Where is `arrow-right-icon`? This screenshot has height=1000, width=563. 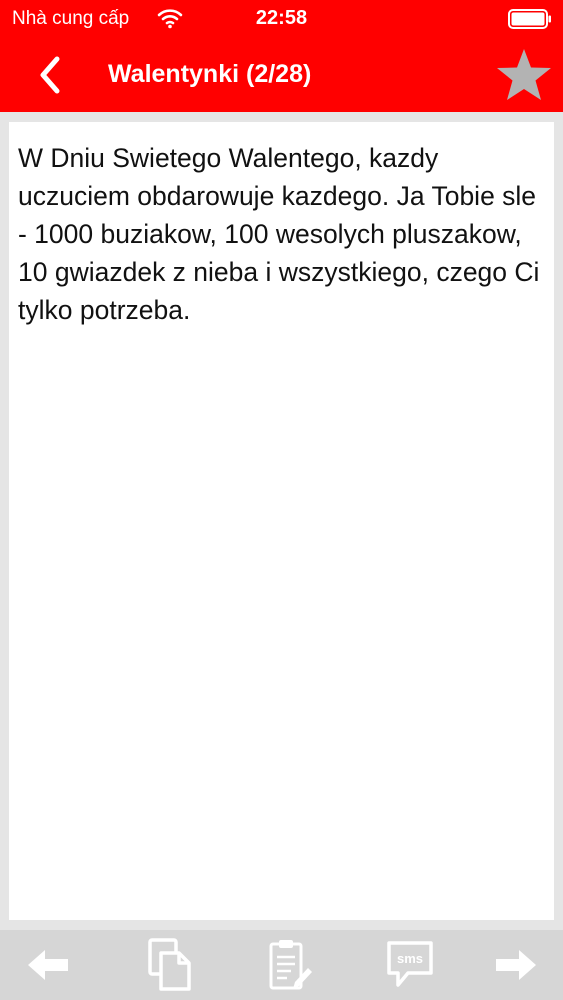 arrow-right-icon is located at coordinates (516, 965).